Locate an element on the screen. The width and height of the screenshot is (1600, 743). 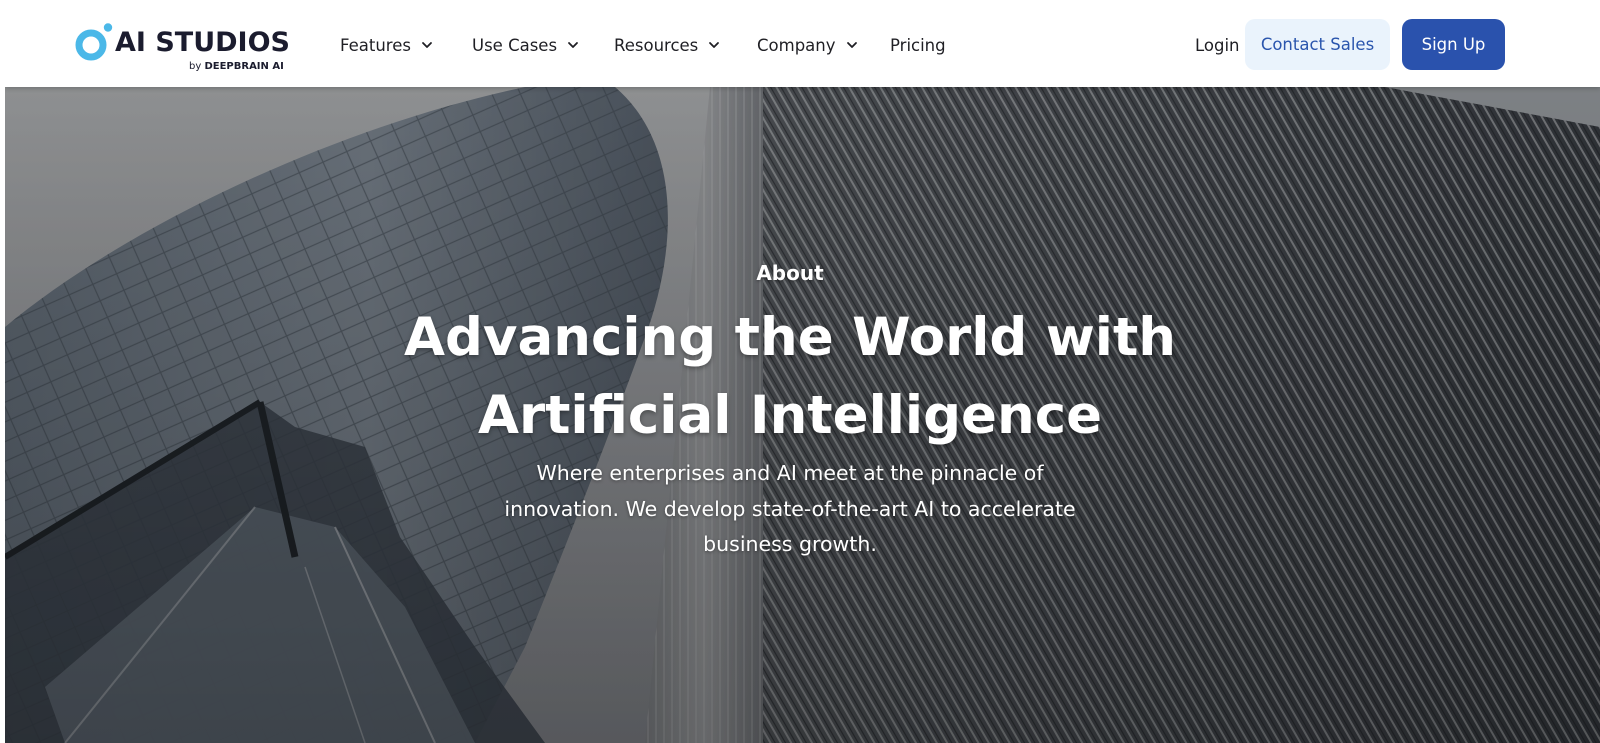
nav-company: Company is located at coordinates (808, 45).